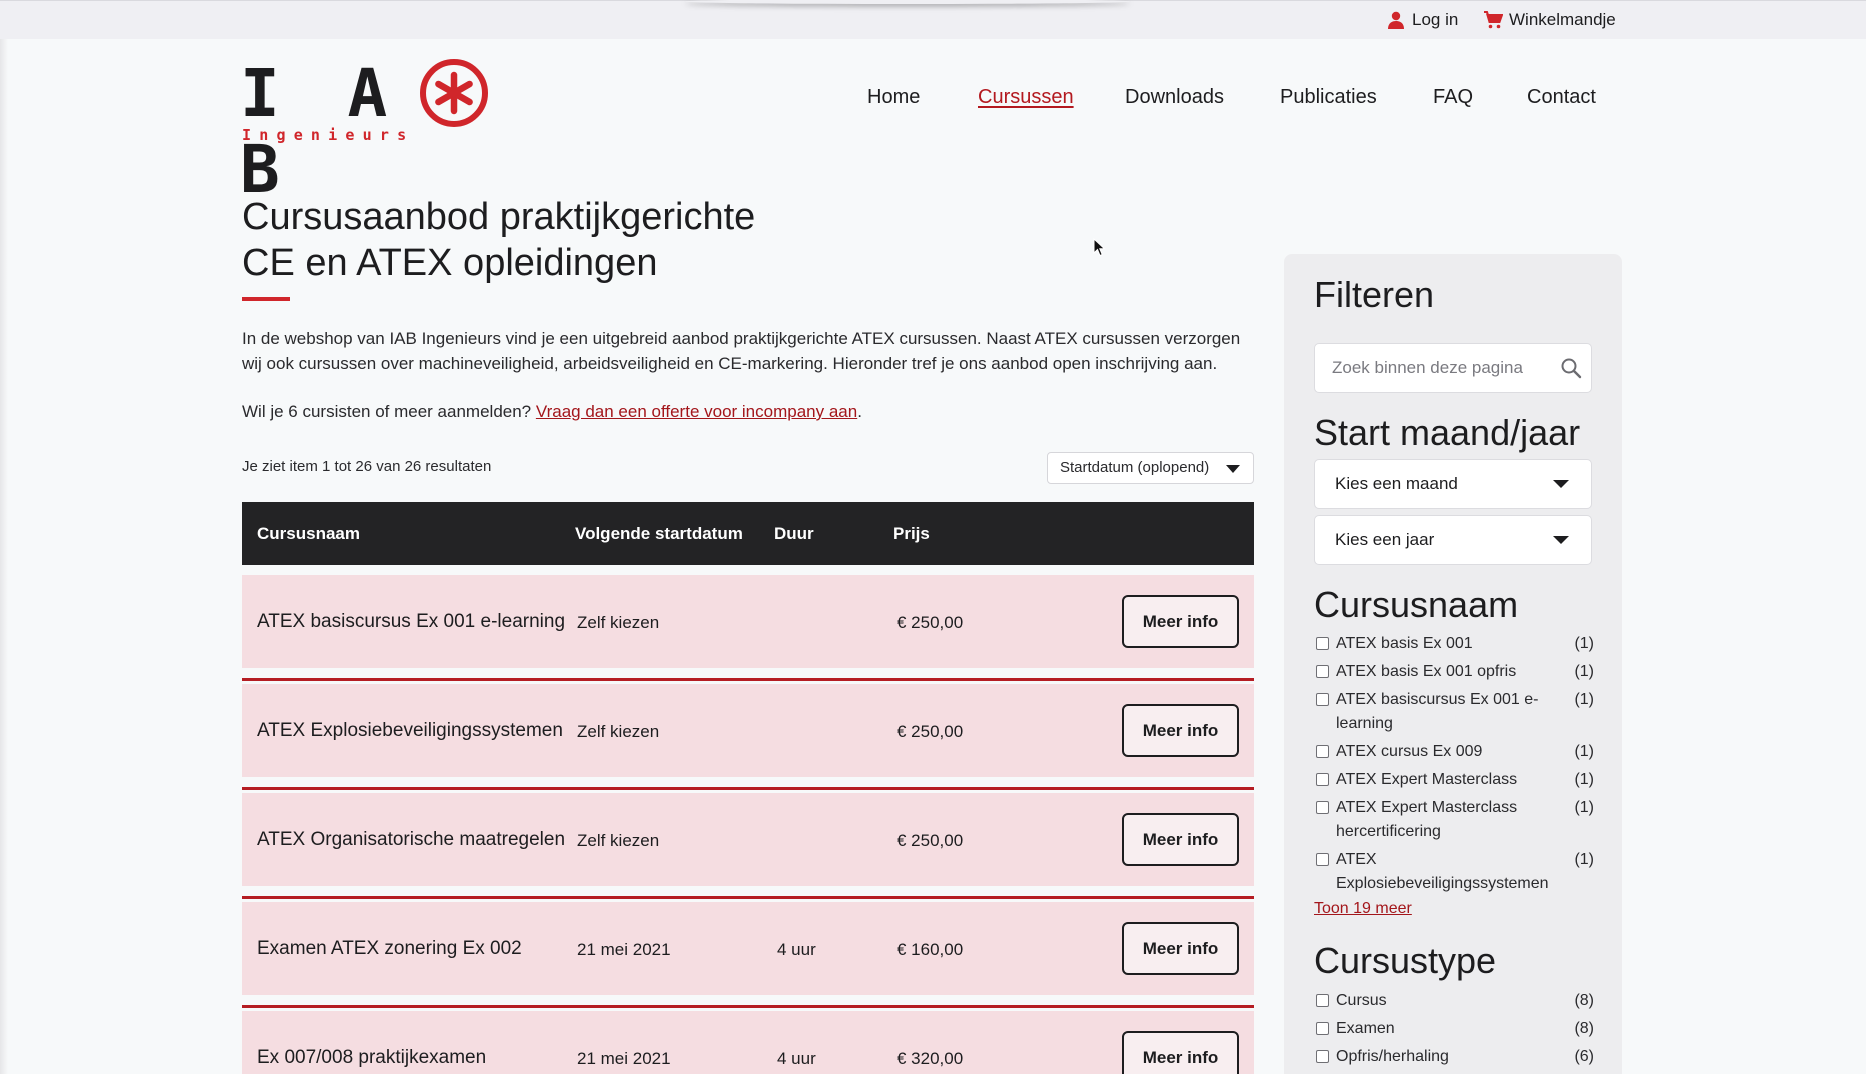 This screenshot has height=1074, width=1866. I want to click on course-price: € 160,00, so click(930, 949).